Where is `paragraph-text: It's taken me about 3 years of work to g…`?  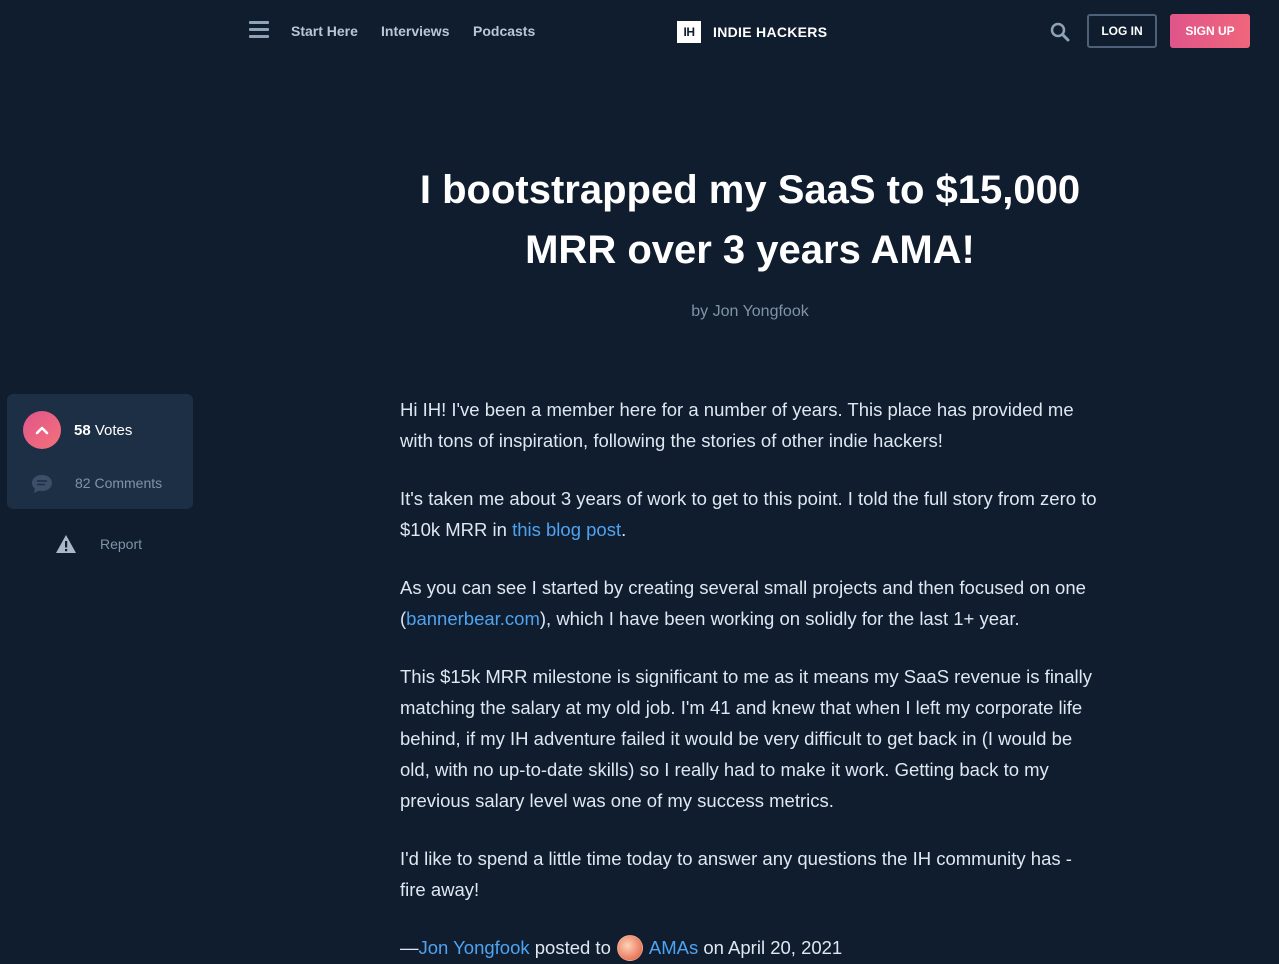
paragraph-text: It's taken me about 3 years of work to g… is located at coordinates (748, 514).